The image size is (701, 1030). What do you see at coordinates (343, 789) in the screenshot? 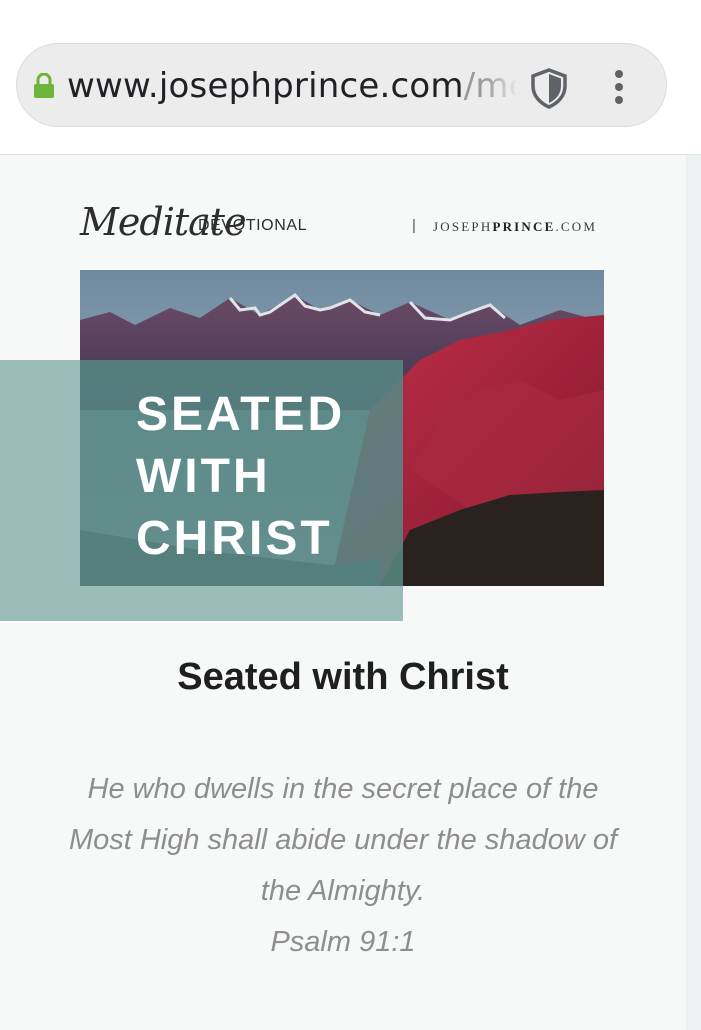
I see `verse-line-1: He who dwells in the secret place of the` at bounding box center [343, 789].